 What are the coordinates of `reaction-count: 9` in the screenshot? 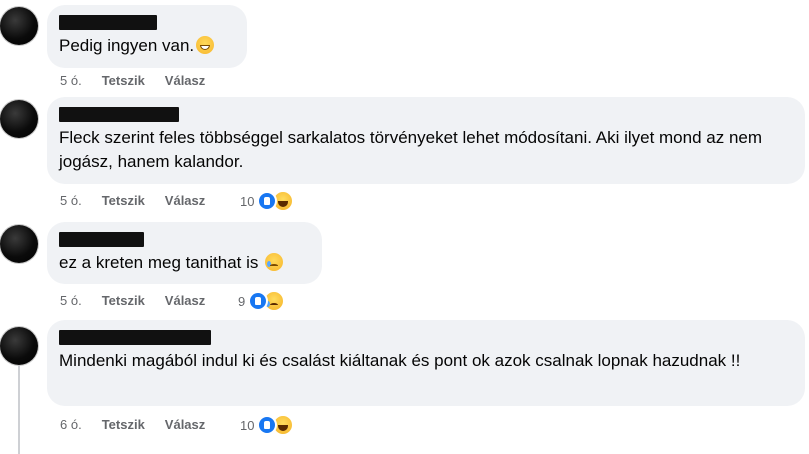 It's located at (242, 301).